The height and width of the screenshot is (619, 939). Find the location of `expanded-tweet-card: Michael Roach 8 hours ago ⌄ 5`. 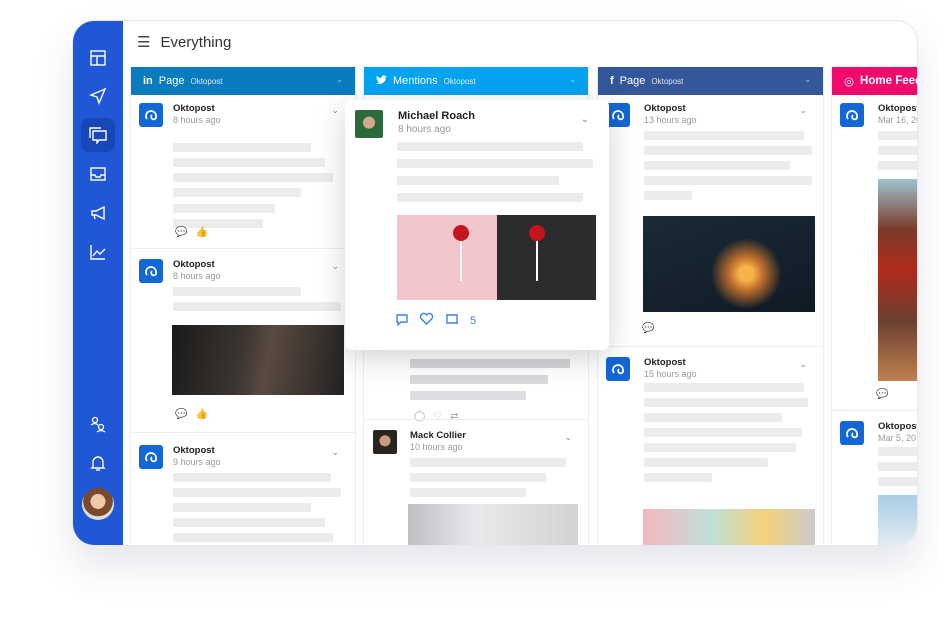

expanded-tweet-card: Michael Roach 8 hours ago ⌄ 5 is located at coordinates (477, 225).